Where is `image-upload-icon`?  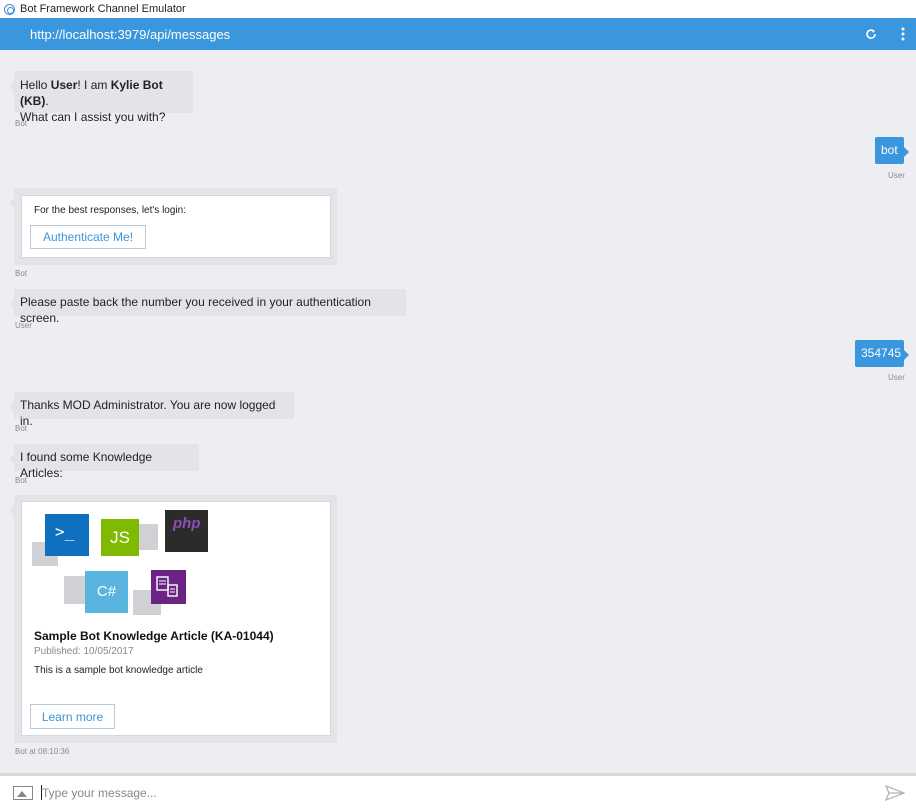
image-upload-icon is located at coordinates (23, 792).